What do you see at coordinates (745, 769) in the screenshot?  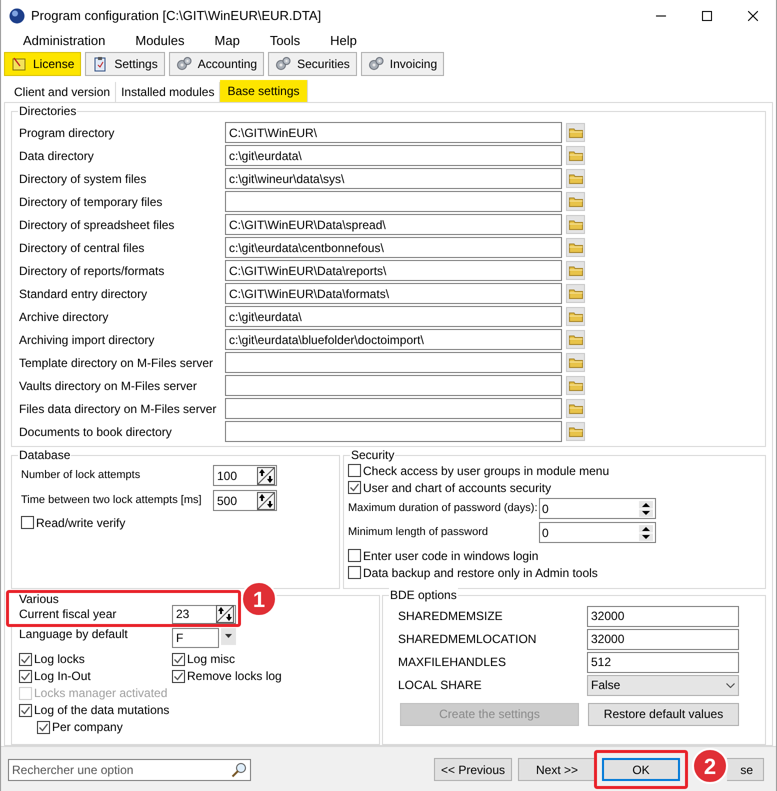 I see `footer-button: se` at bounding box center [745, 769].